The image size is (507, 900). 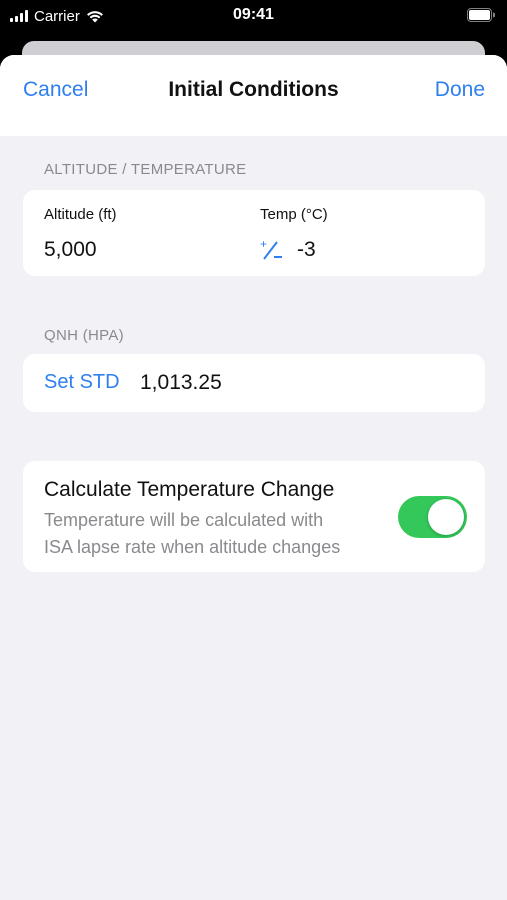 What do you see at coordinates (446, 517) in the screenshot?
I see `toggle-knob` at bounding box center [446, 517].